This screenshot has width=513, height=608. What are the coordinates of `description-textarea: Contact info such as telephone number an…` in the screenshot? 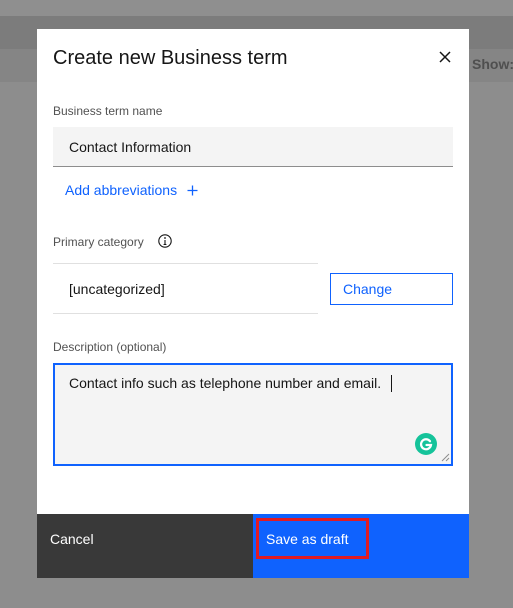 It's located at (253, 414).